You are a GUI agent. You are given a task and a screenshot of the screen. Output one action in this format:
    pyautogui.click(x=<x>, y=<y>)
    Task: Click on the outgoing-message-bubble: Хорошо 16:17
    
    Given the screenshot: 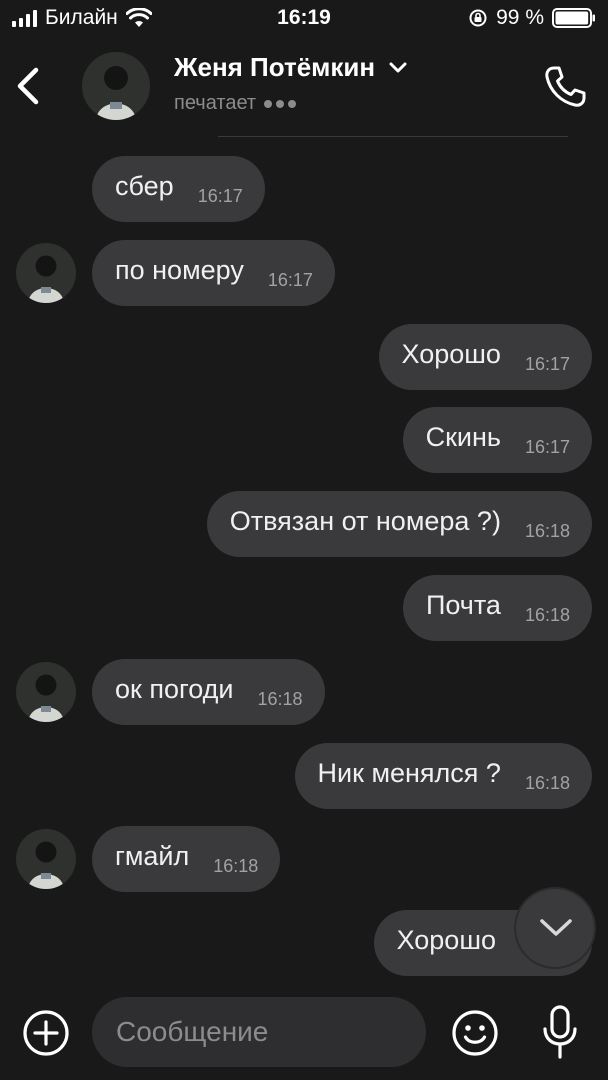 What is the action you would take?
    pyautogui.click(x=485, y=357)
    